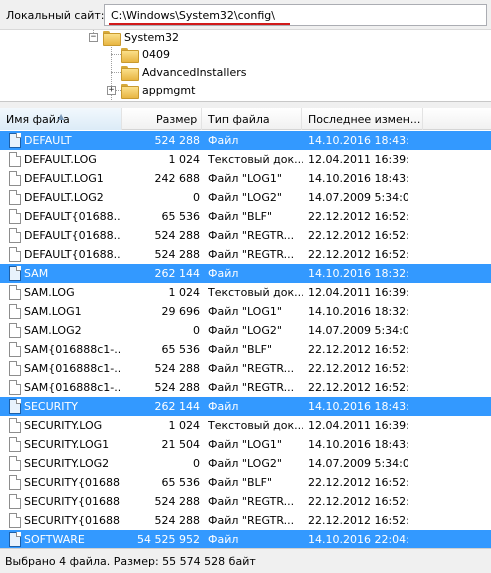 The image size is (491, 573). Describe the element at coordinates (156, 54) in the screenshot. I see `tree-item-label: 0409` at that location.